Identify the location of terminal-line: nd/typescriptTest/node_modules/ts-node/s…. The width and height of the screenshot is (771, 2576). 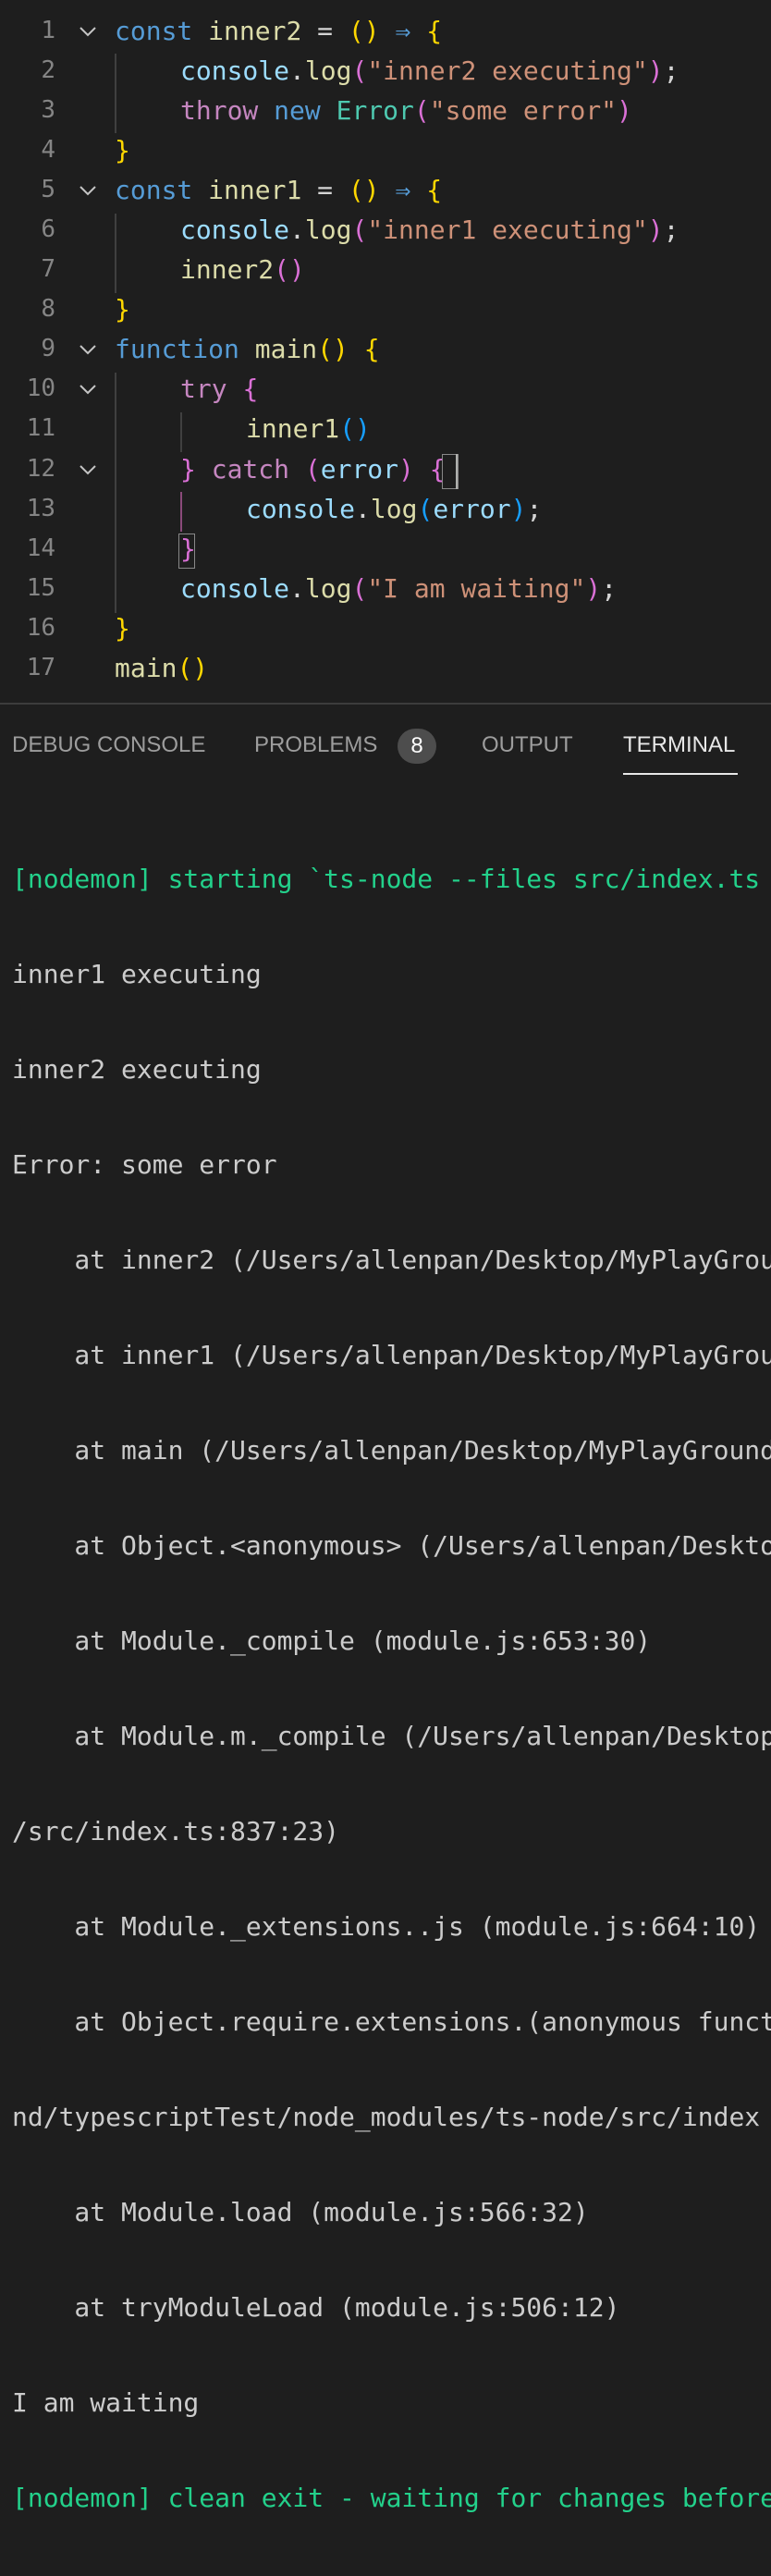
(386, 2117).